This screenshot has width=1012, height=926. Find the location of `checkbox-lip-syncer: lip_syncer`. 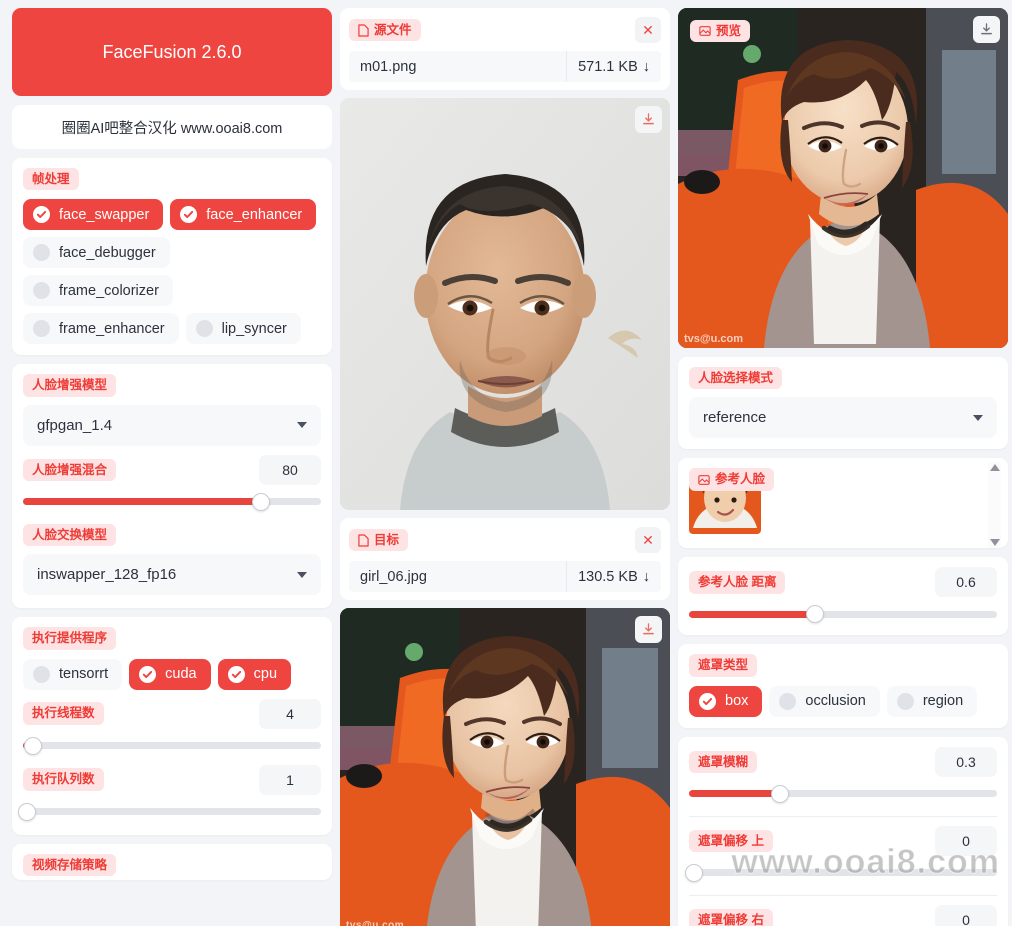

checkbox-lip-syncer: lip_syncer is located at coordinates (243, 329).